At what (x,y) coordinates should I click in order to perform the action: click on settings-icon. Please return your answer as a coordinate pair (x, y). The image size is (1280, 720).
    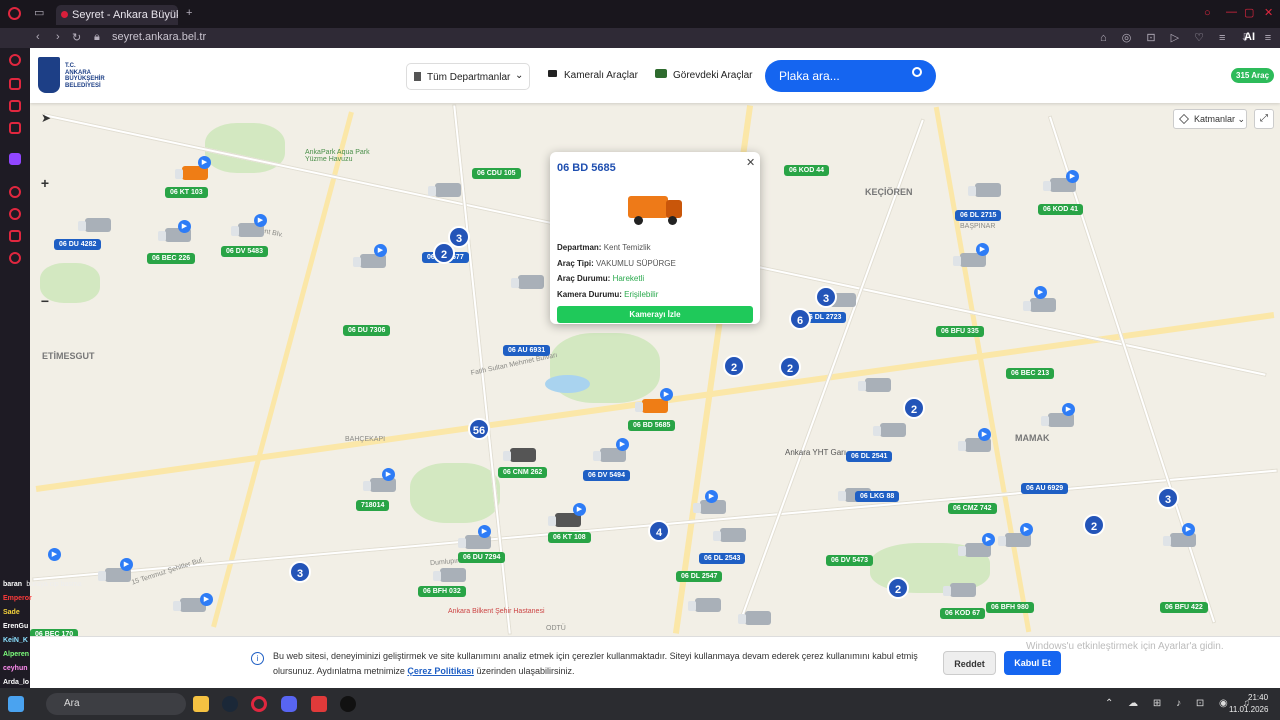
    Looking at the image, I should click on (15, 258).